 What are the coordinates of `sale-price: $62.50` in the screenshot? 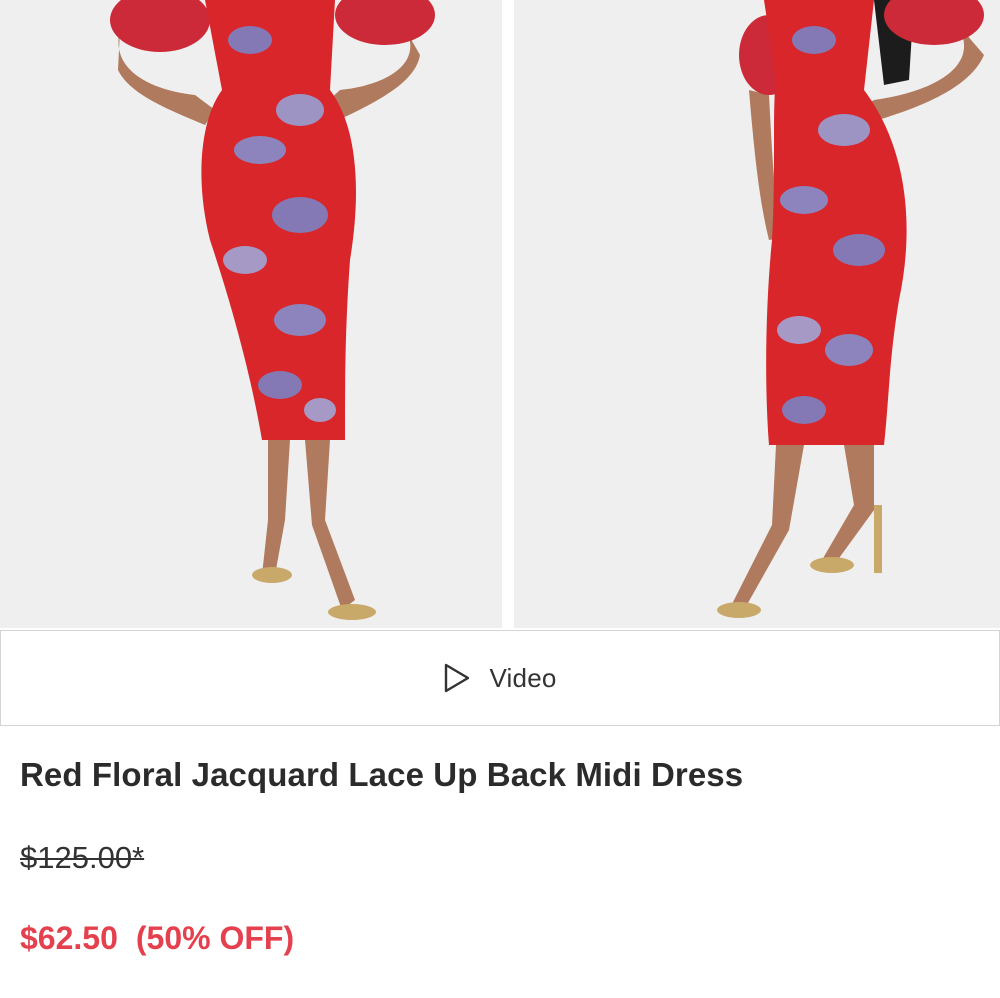 It's located at (69, 938).